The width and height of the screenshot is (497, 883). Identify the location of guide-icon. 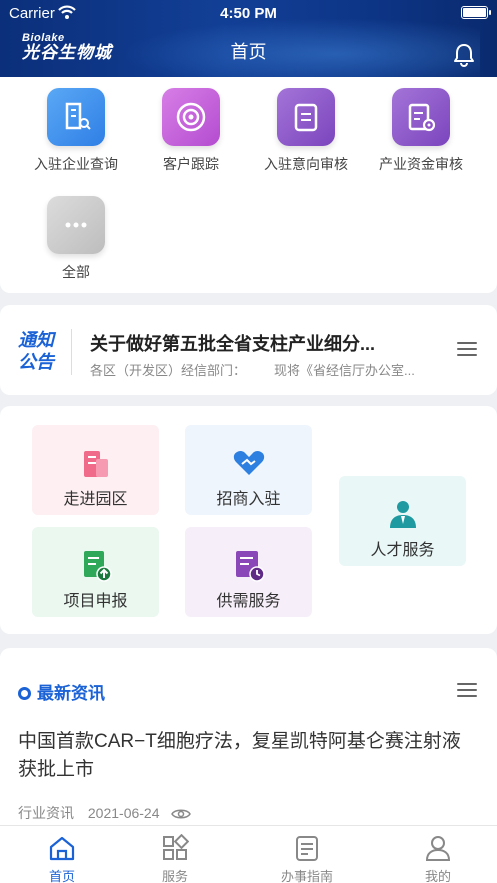
(307, 848).